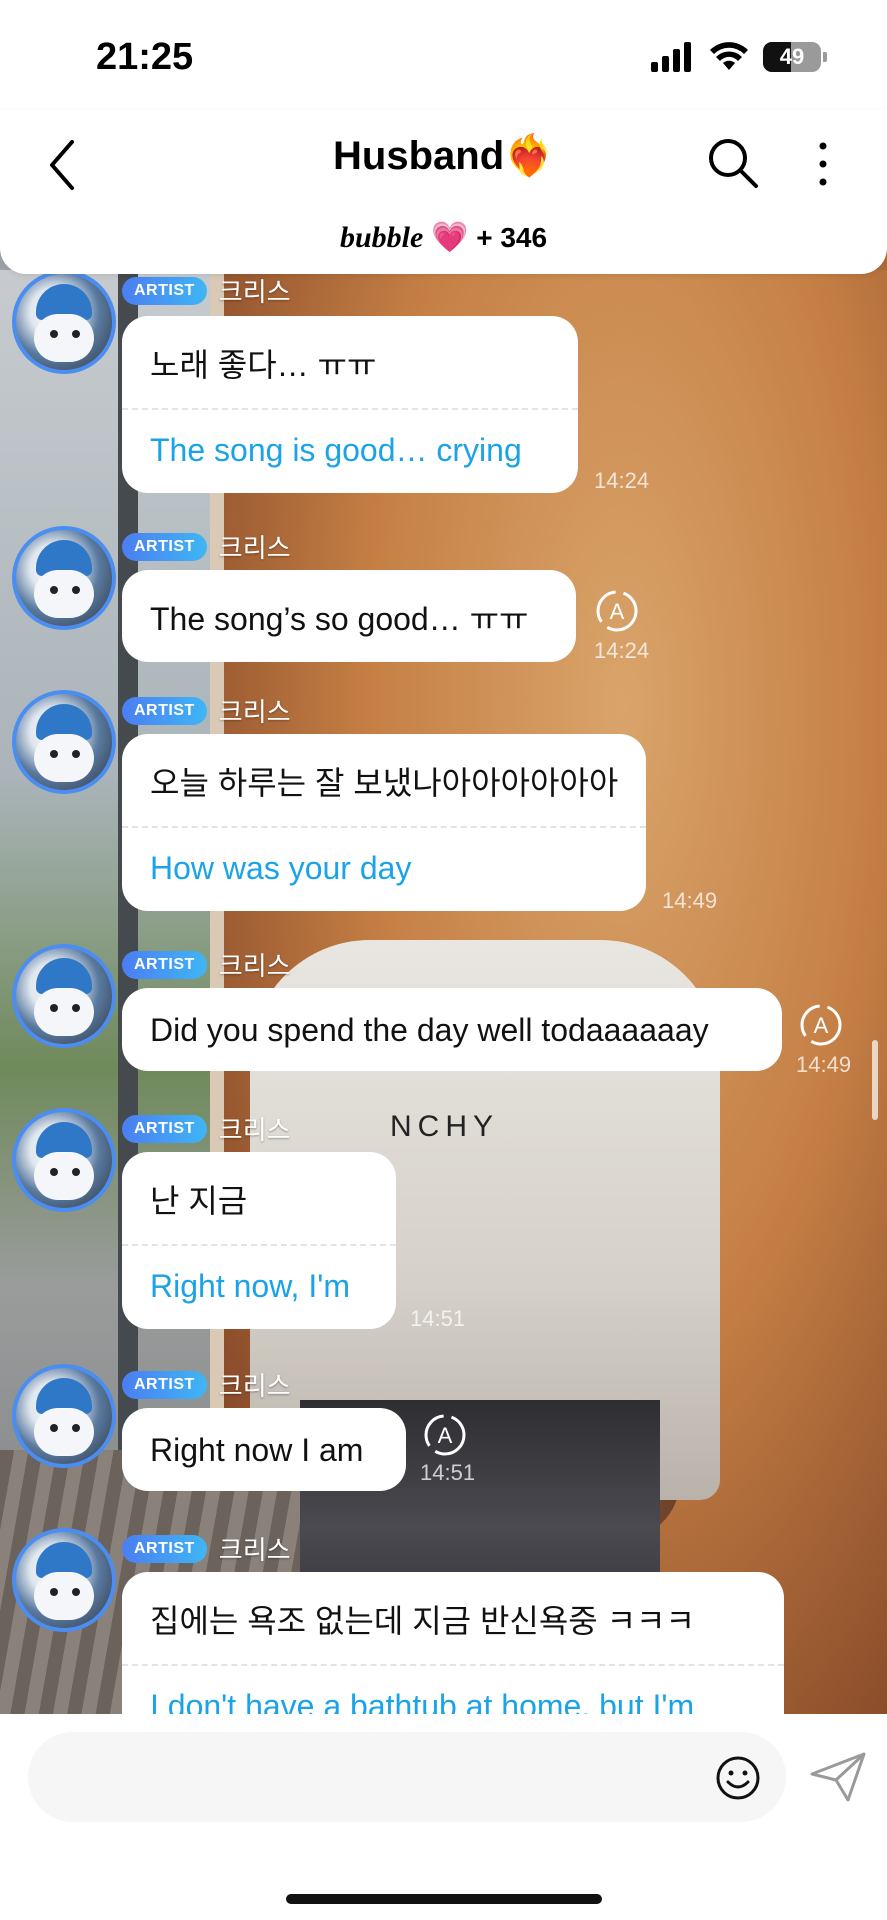  I want to click on scrollbar-thumb, so click(875, 1080).